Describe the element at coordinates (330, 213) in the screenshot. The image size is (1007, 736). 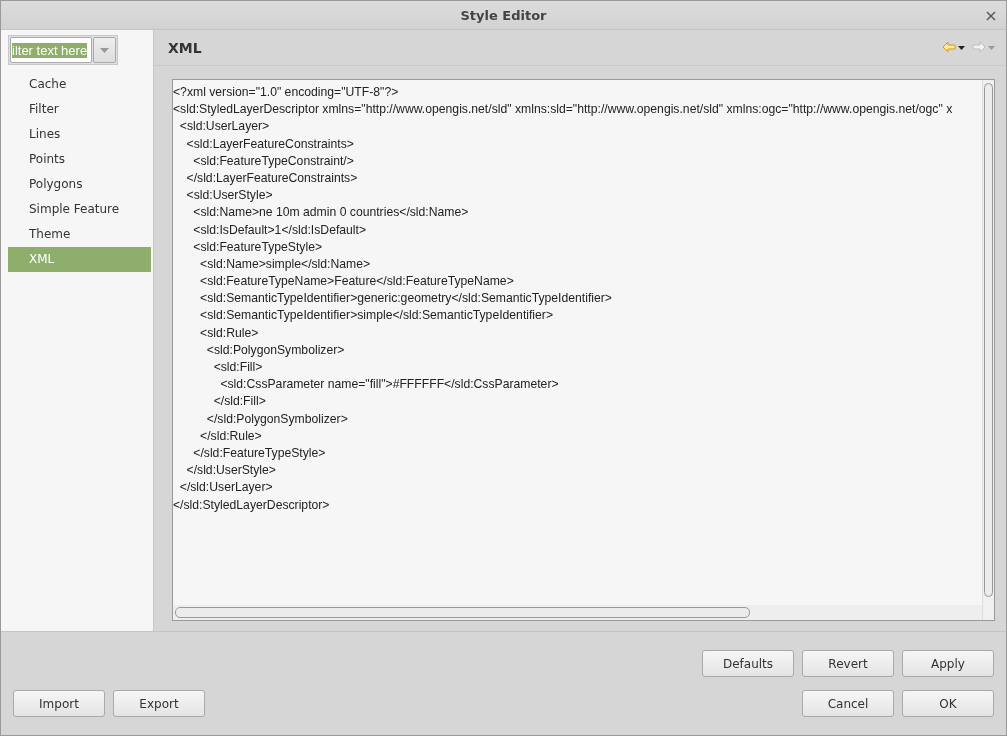
I see `code-line: <sld:Name>ne 10m admin 0 countries</sld:Name>` at that location.